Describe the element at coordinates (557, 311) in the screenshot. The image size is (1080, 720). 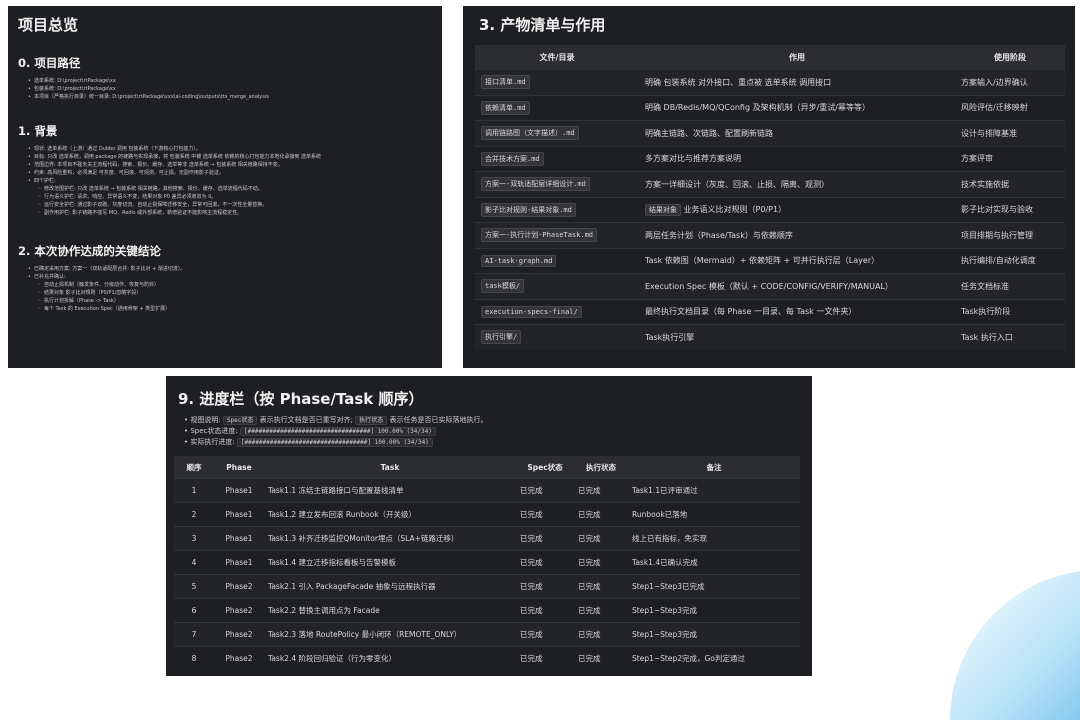
I see `file-cell: execution-specs-final/` at that location.